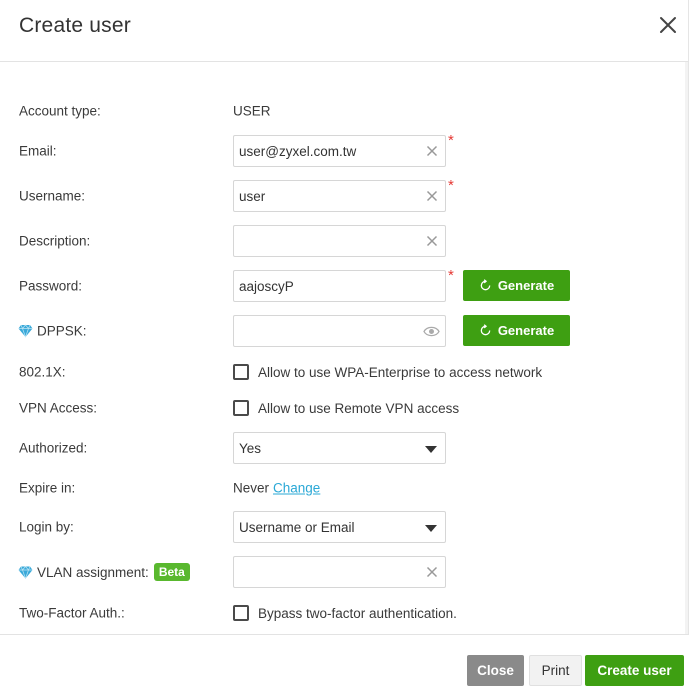 This screenshot has height=691, width=689. Describe the element at coordinates (46, 527) in the screenshot. I see `login-by-label: Login by:` at that location.